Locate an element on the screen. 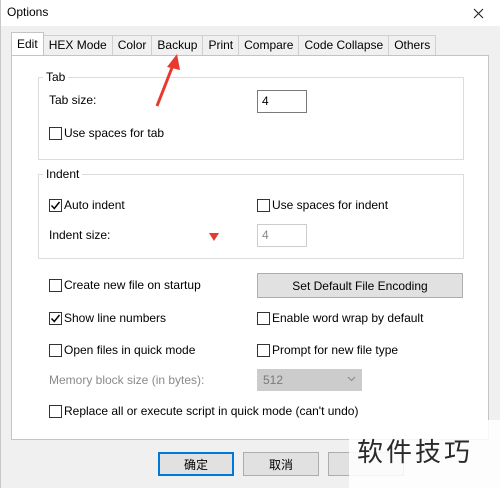 Image resolution: width=500 pixels, height=488 pixels. word-wrap-checkbox is located at coordinates (263, 318).